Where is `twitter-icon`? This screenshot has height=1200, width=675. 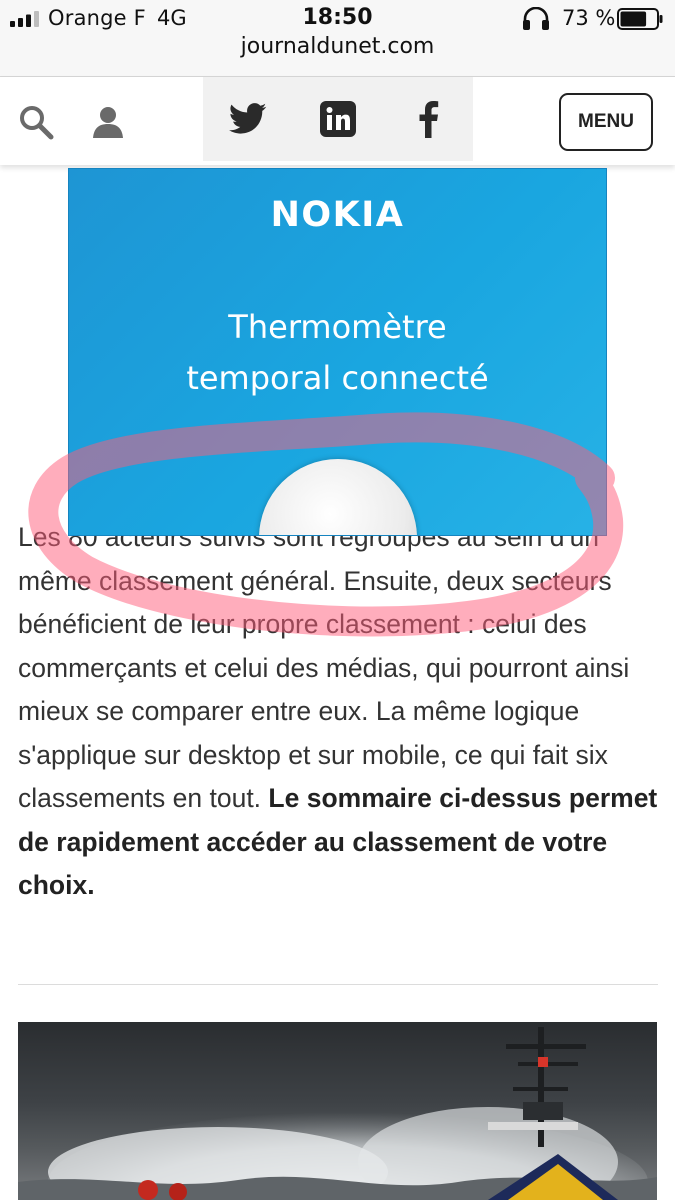 twitter-icon is located at coordinates (248, 118).